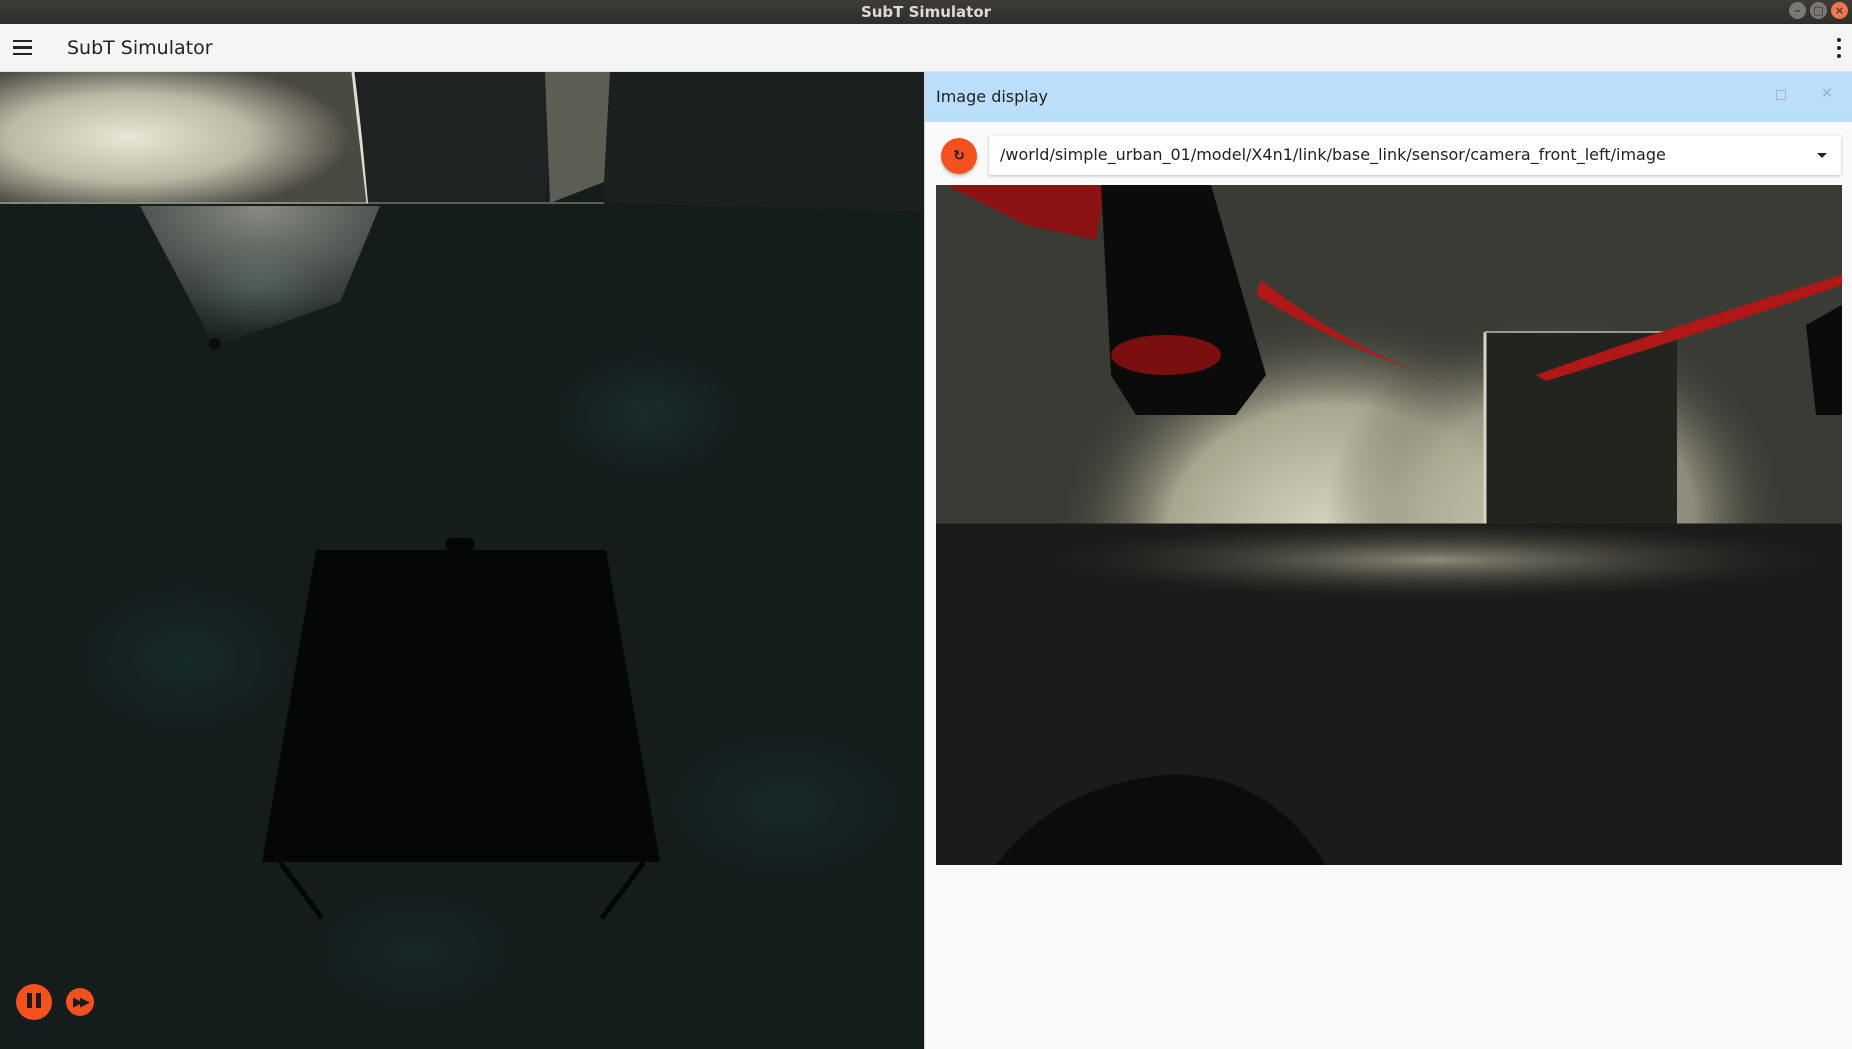 The width and height of the screenshot is (1852, 1049). I want to click on window-controls: – □ ×, so click(1818, 10).